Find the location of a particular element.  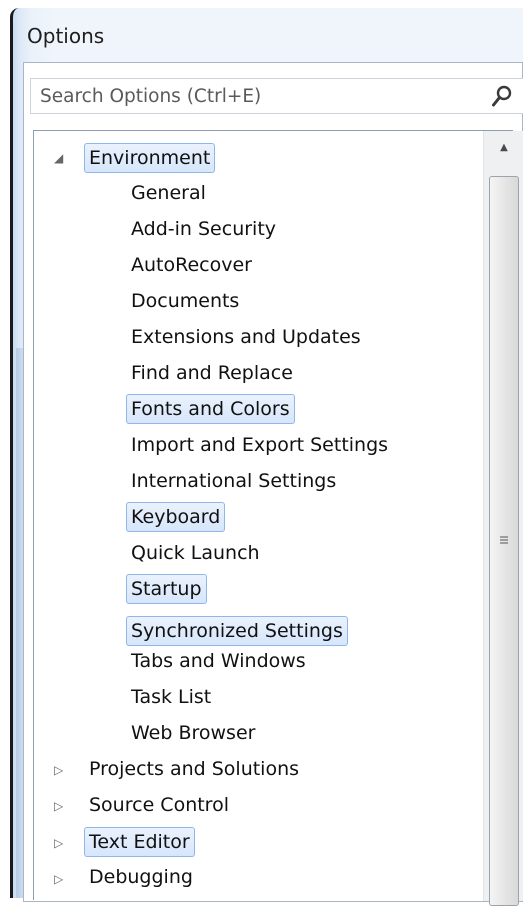

scroll-grip-icon is located at coordinates (504, 540).